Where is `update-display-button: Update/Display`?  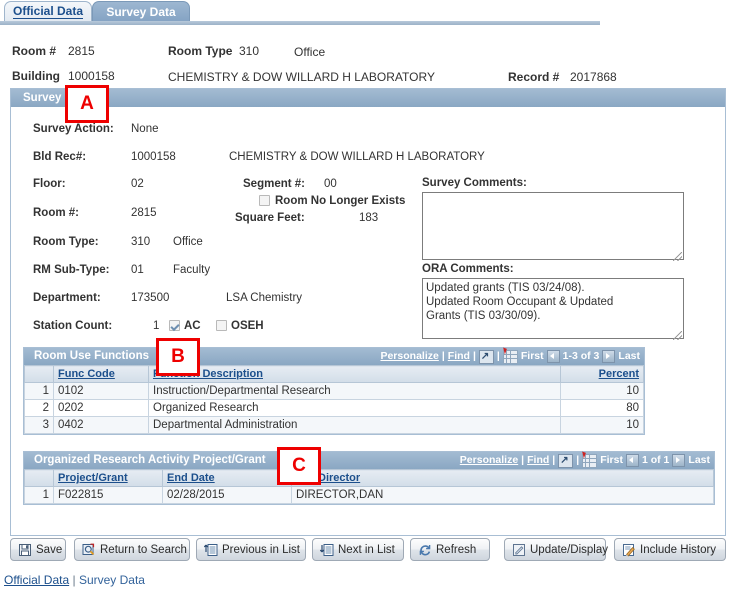 update-display-button: Update/Display is located at coordinates (556, 549).